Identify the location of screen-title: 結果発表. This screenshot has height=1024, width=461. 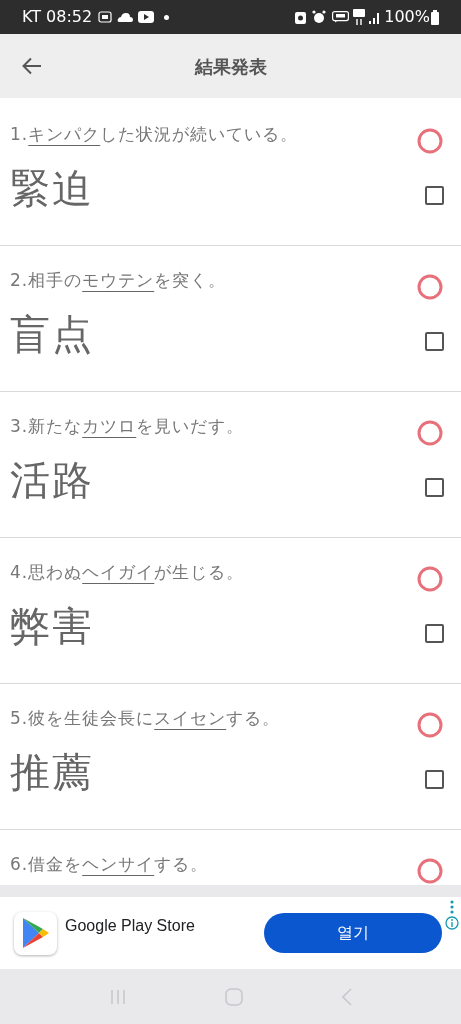
(230, 66).